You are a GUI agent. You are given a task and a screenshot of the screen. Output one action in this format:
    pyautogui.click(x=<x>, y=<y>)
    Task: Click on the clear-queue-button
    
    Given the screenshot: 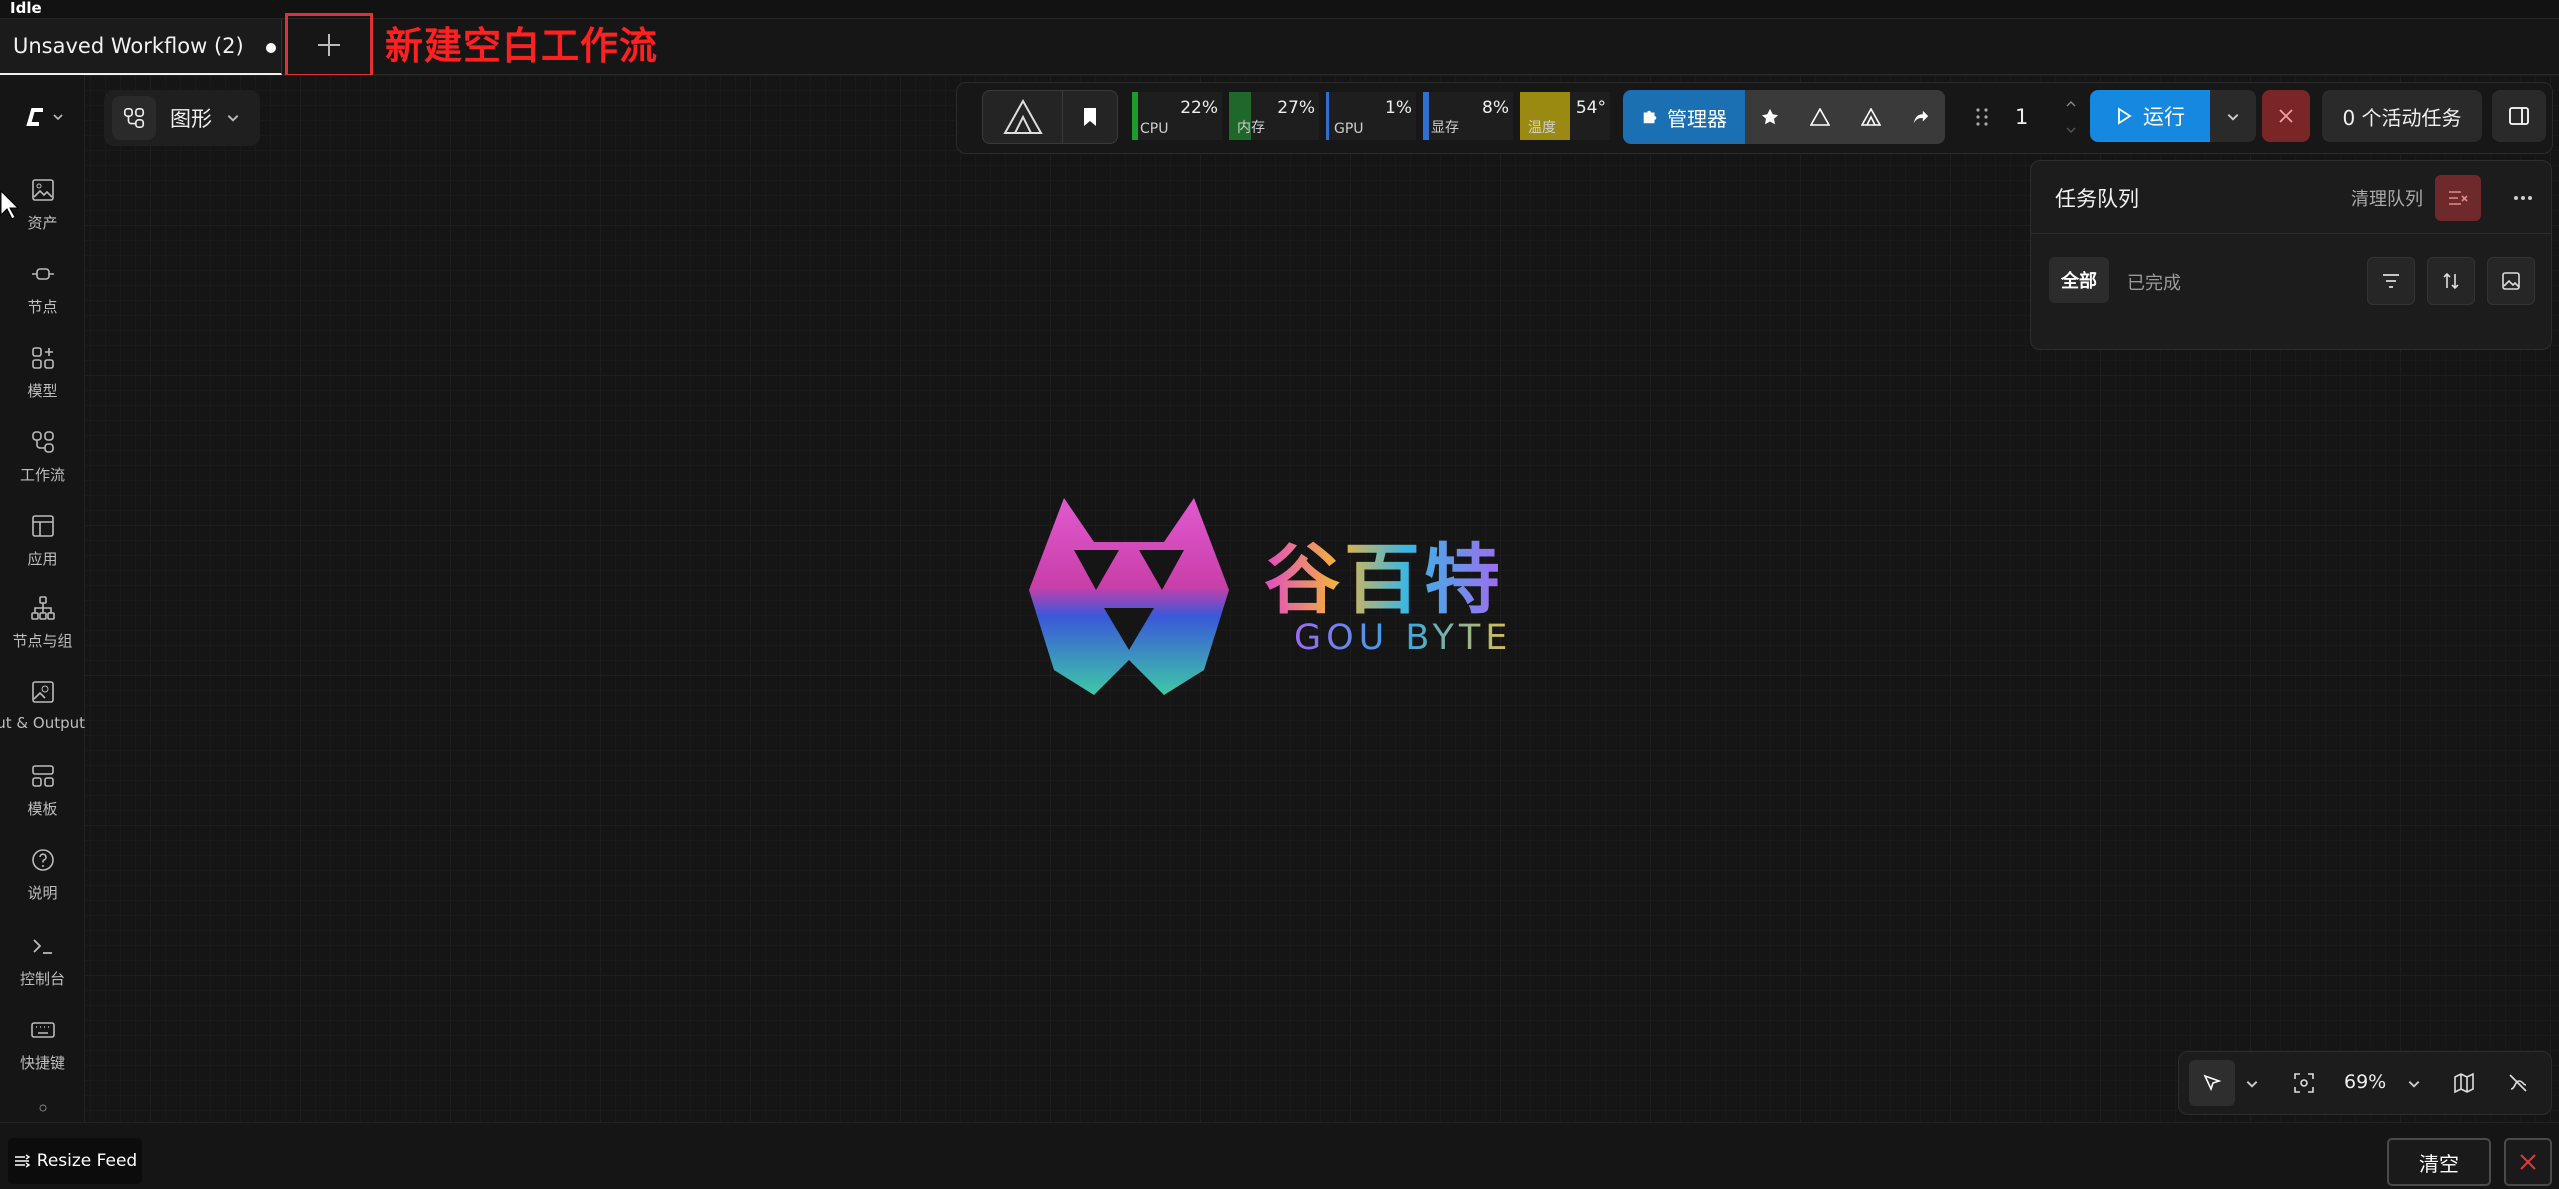 What is the action you would take?
    pyautogui.click(x=2458, y=198)
    